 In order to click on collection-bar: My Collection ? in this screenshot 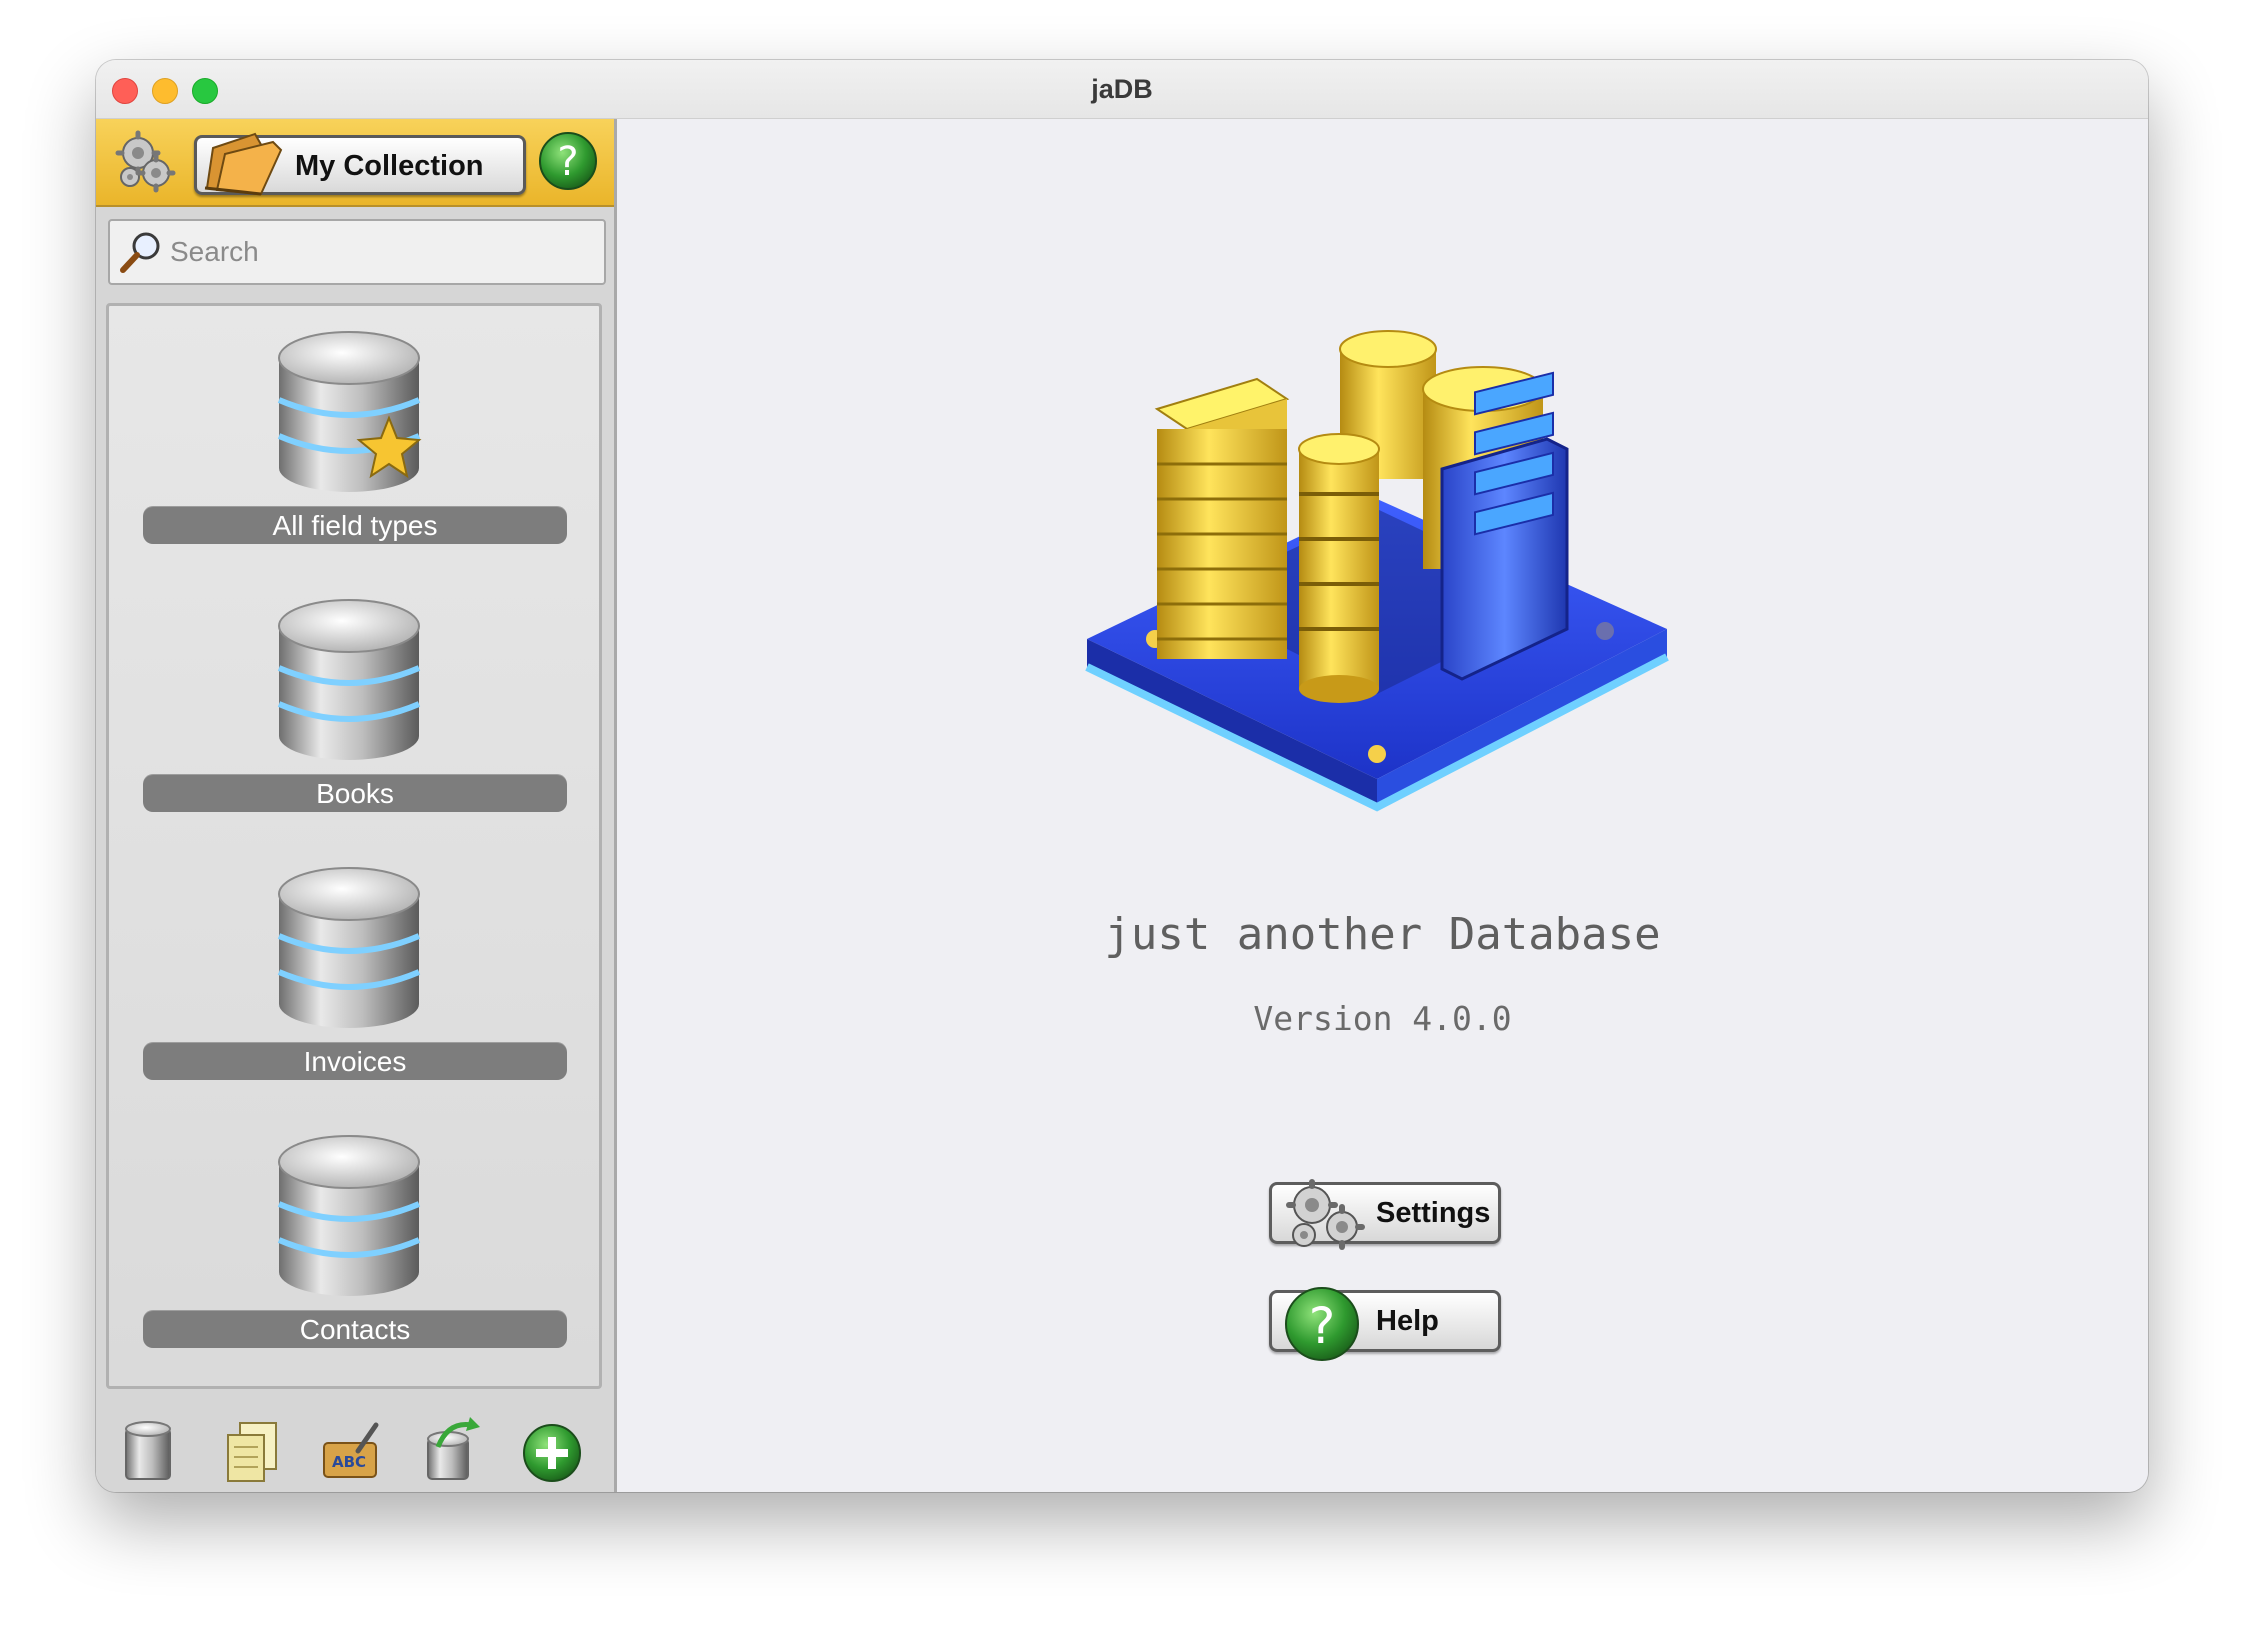, I will do `click(355, 163)`.